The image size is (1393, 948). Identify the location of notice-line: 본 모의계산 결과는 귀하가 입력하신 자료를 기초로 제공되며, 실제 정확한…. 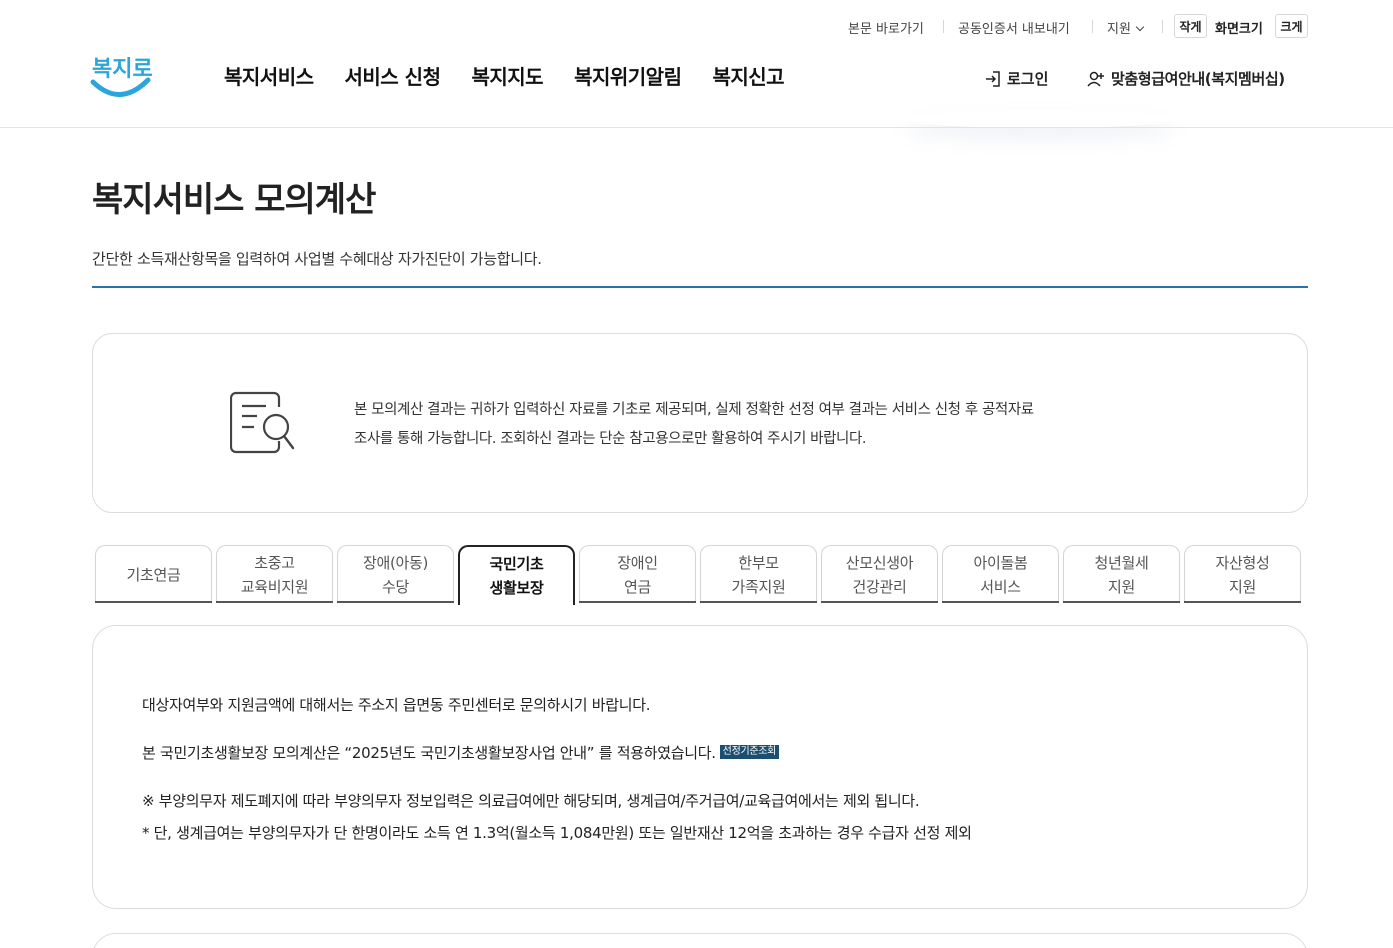
(694, 410).